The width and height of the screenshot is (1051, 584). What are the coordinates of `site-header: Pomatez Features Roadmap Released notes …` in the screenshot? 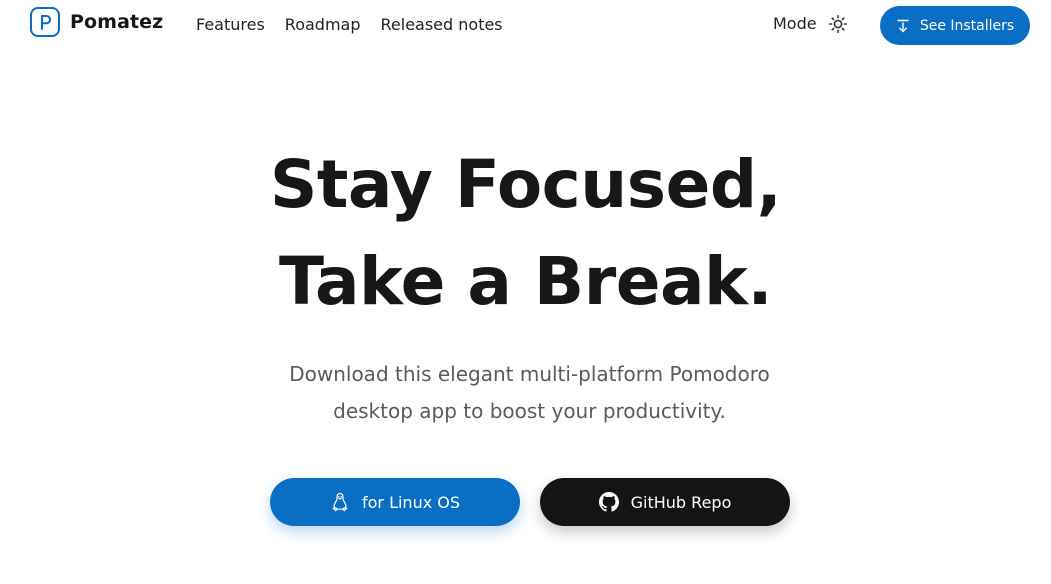 It's located at (525, 25).